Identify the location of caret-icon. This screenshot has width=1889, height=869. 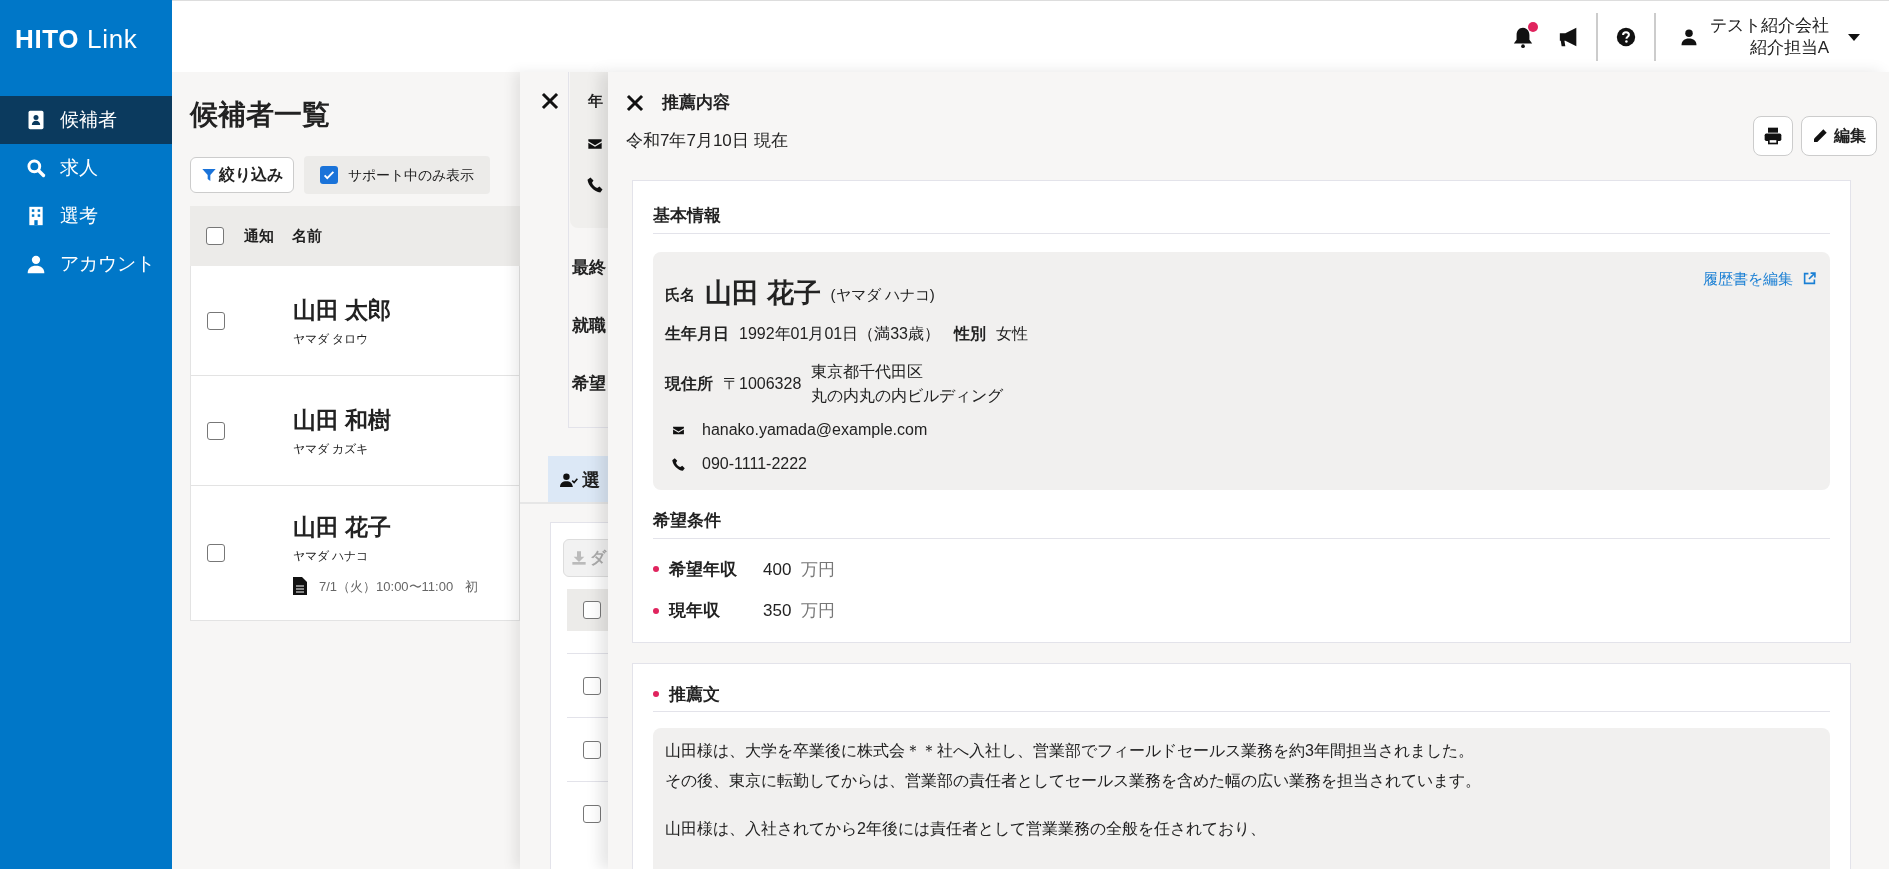
(1854, 36).